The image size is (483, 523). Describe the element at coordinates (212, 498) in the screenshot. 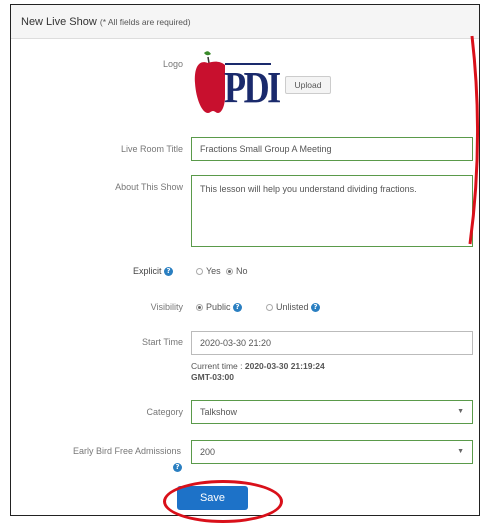

I see `save-button: Save` at that location.